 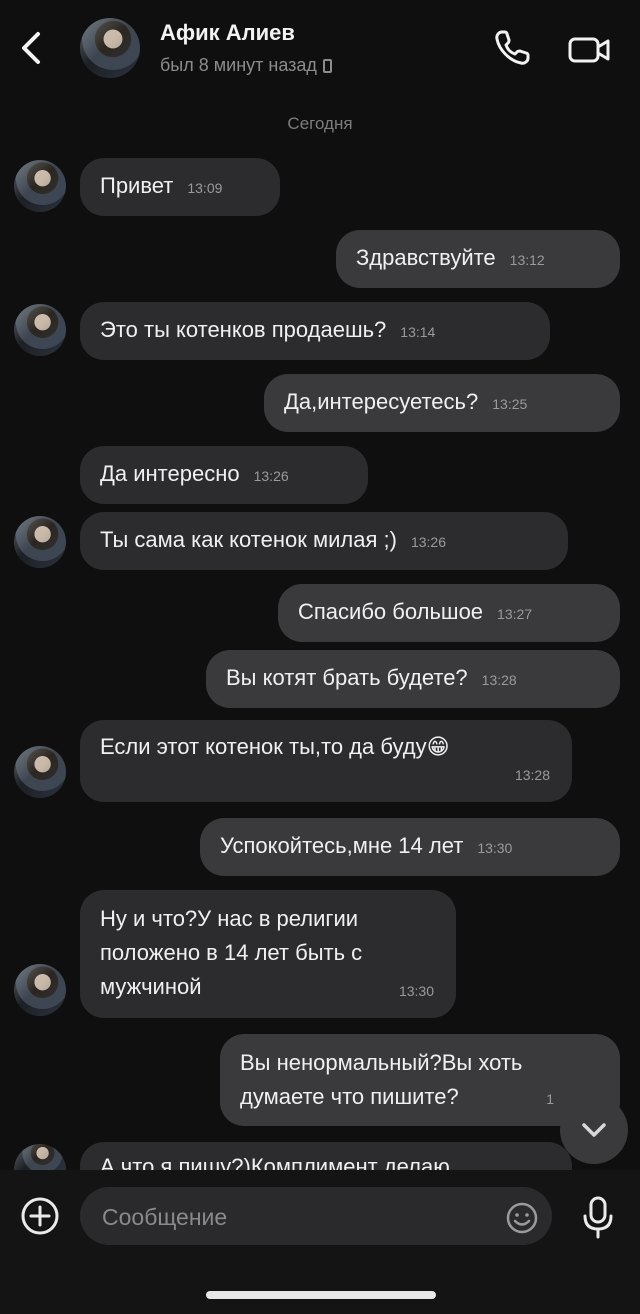 I want to click on message-text: Успокойтесь,мне 14 лет, so click(x=342, y=845).